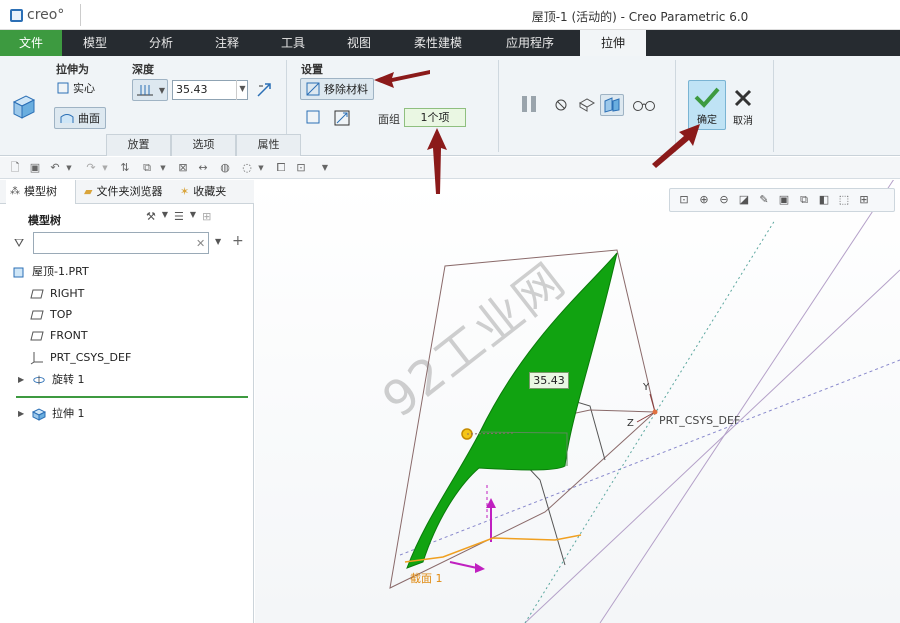 This screenshot has height=623, width=900. Describe the element at coordinates (744, 200) in the screenshot. I see `repaint-icon: ◪` at that location.